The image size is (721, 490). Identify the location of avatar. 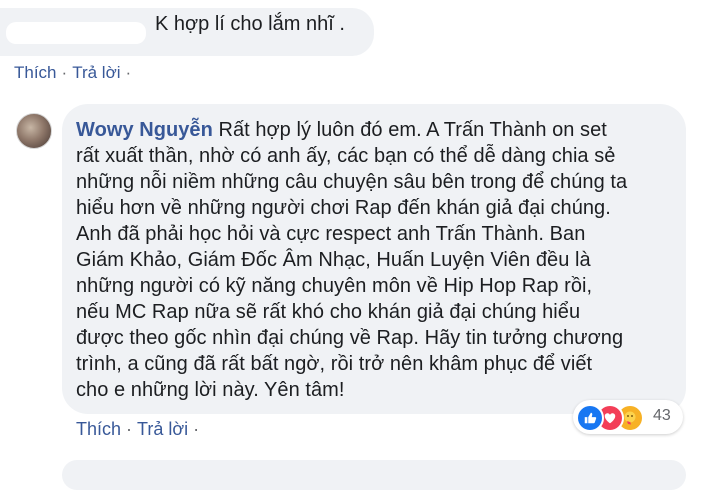
(34, 131).